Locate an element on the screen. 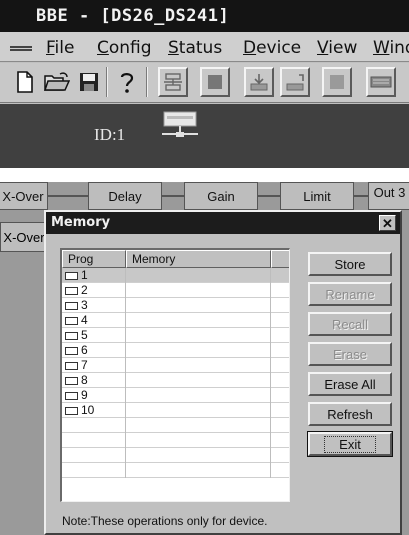  device-rack-icon is located at coordinates (181, 130).